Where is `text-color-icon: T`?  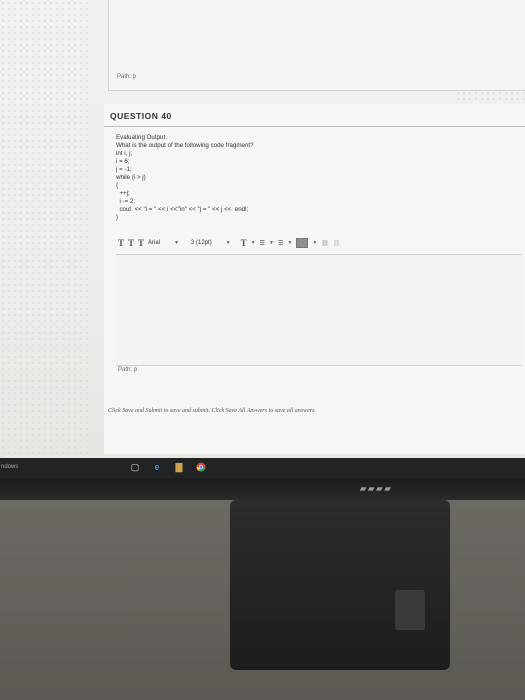 text-color-icon: T is located at coordinates (244, 243).